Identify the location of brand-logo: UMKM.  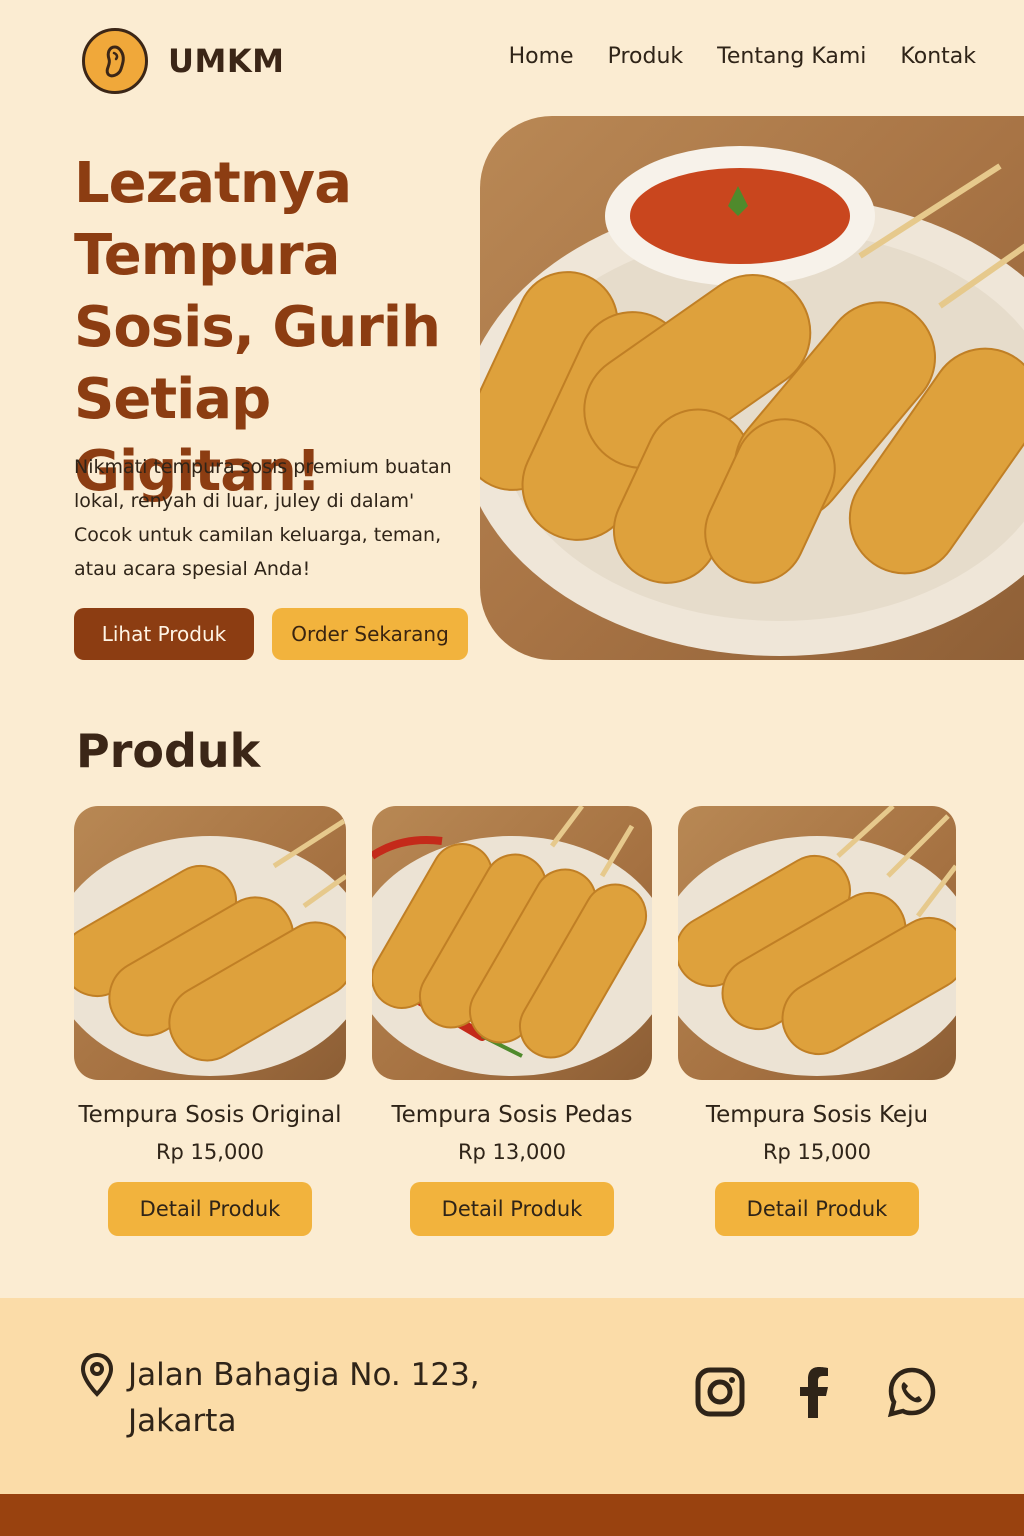
(183, 61).